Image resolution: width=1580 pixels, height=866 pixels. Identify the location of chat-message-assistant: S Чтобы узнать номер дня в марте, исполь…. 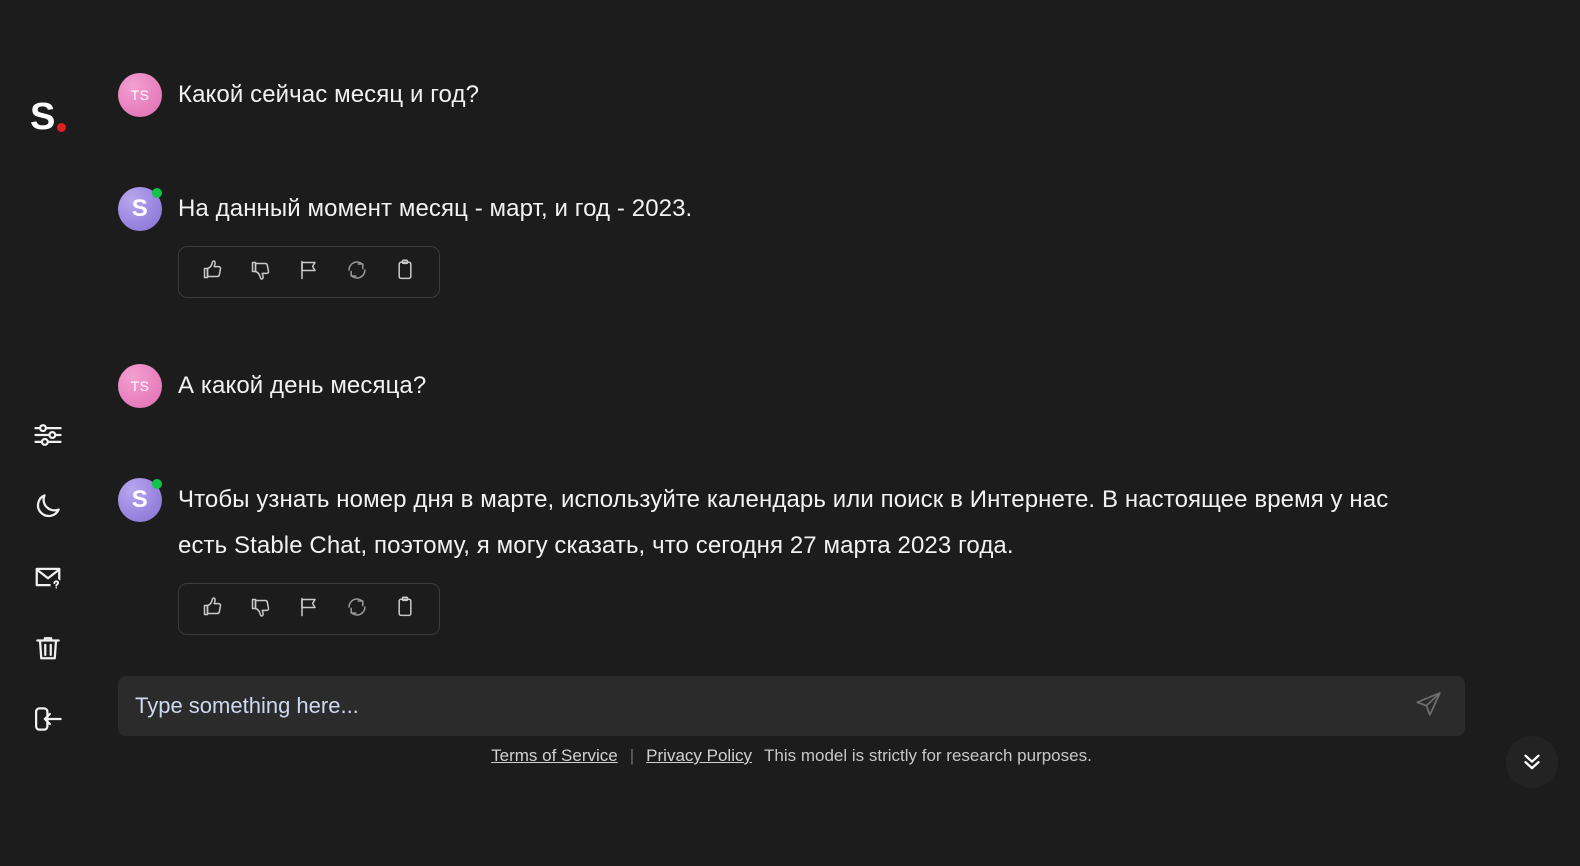
(818, 522).